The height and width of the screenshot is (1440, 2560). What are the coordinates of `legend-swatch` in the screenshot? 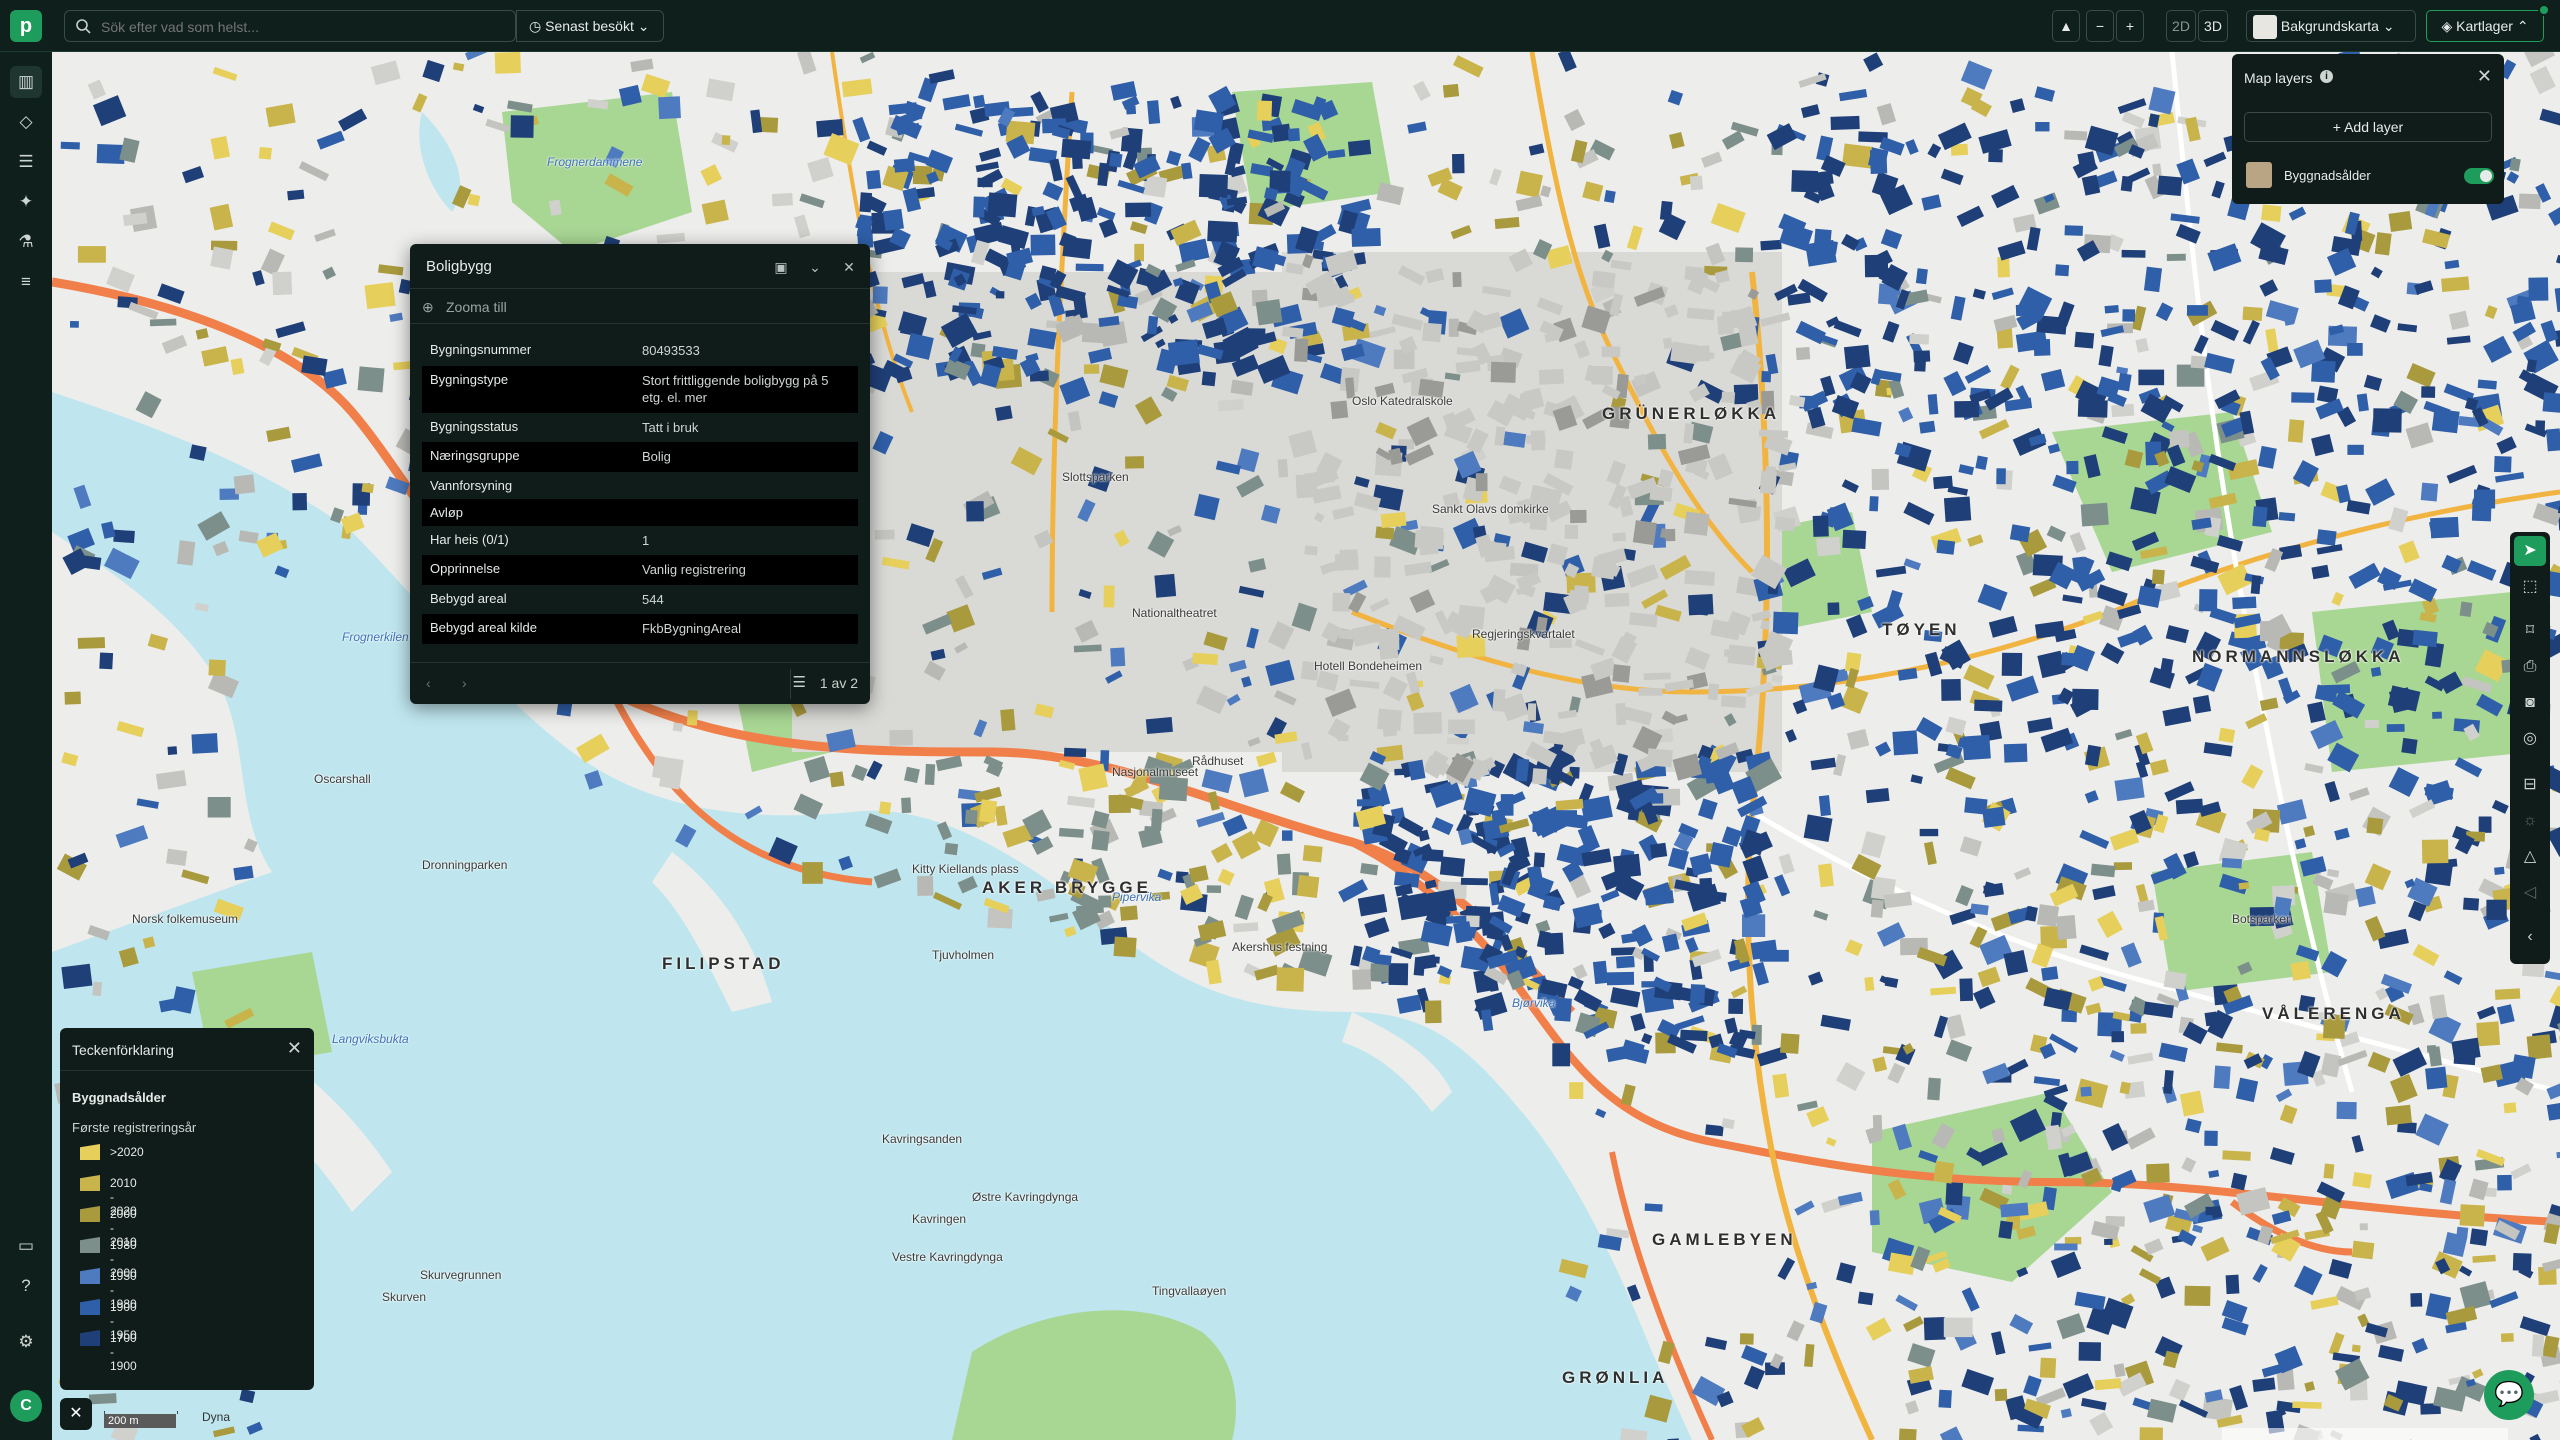 It's located at (90, 1152).